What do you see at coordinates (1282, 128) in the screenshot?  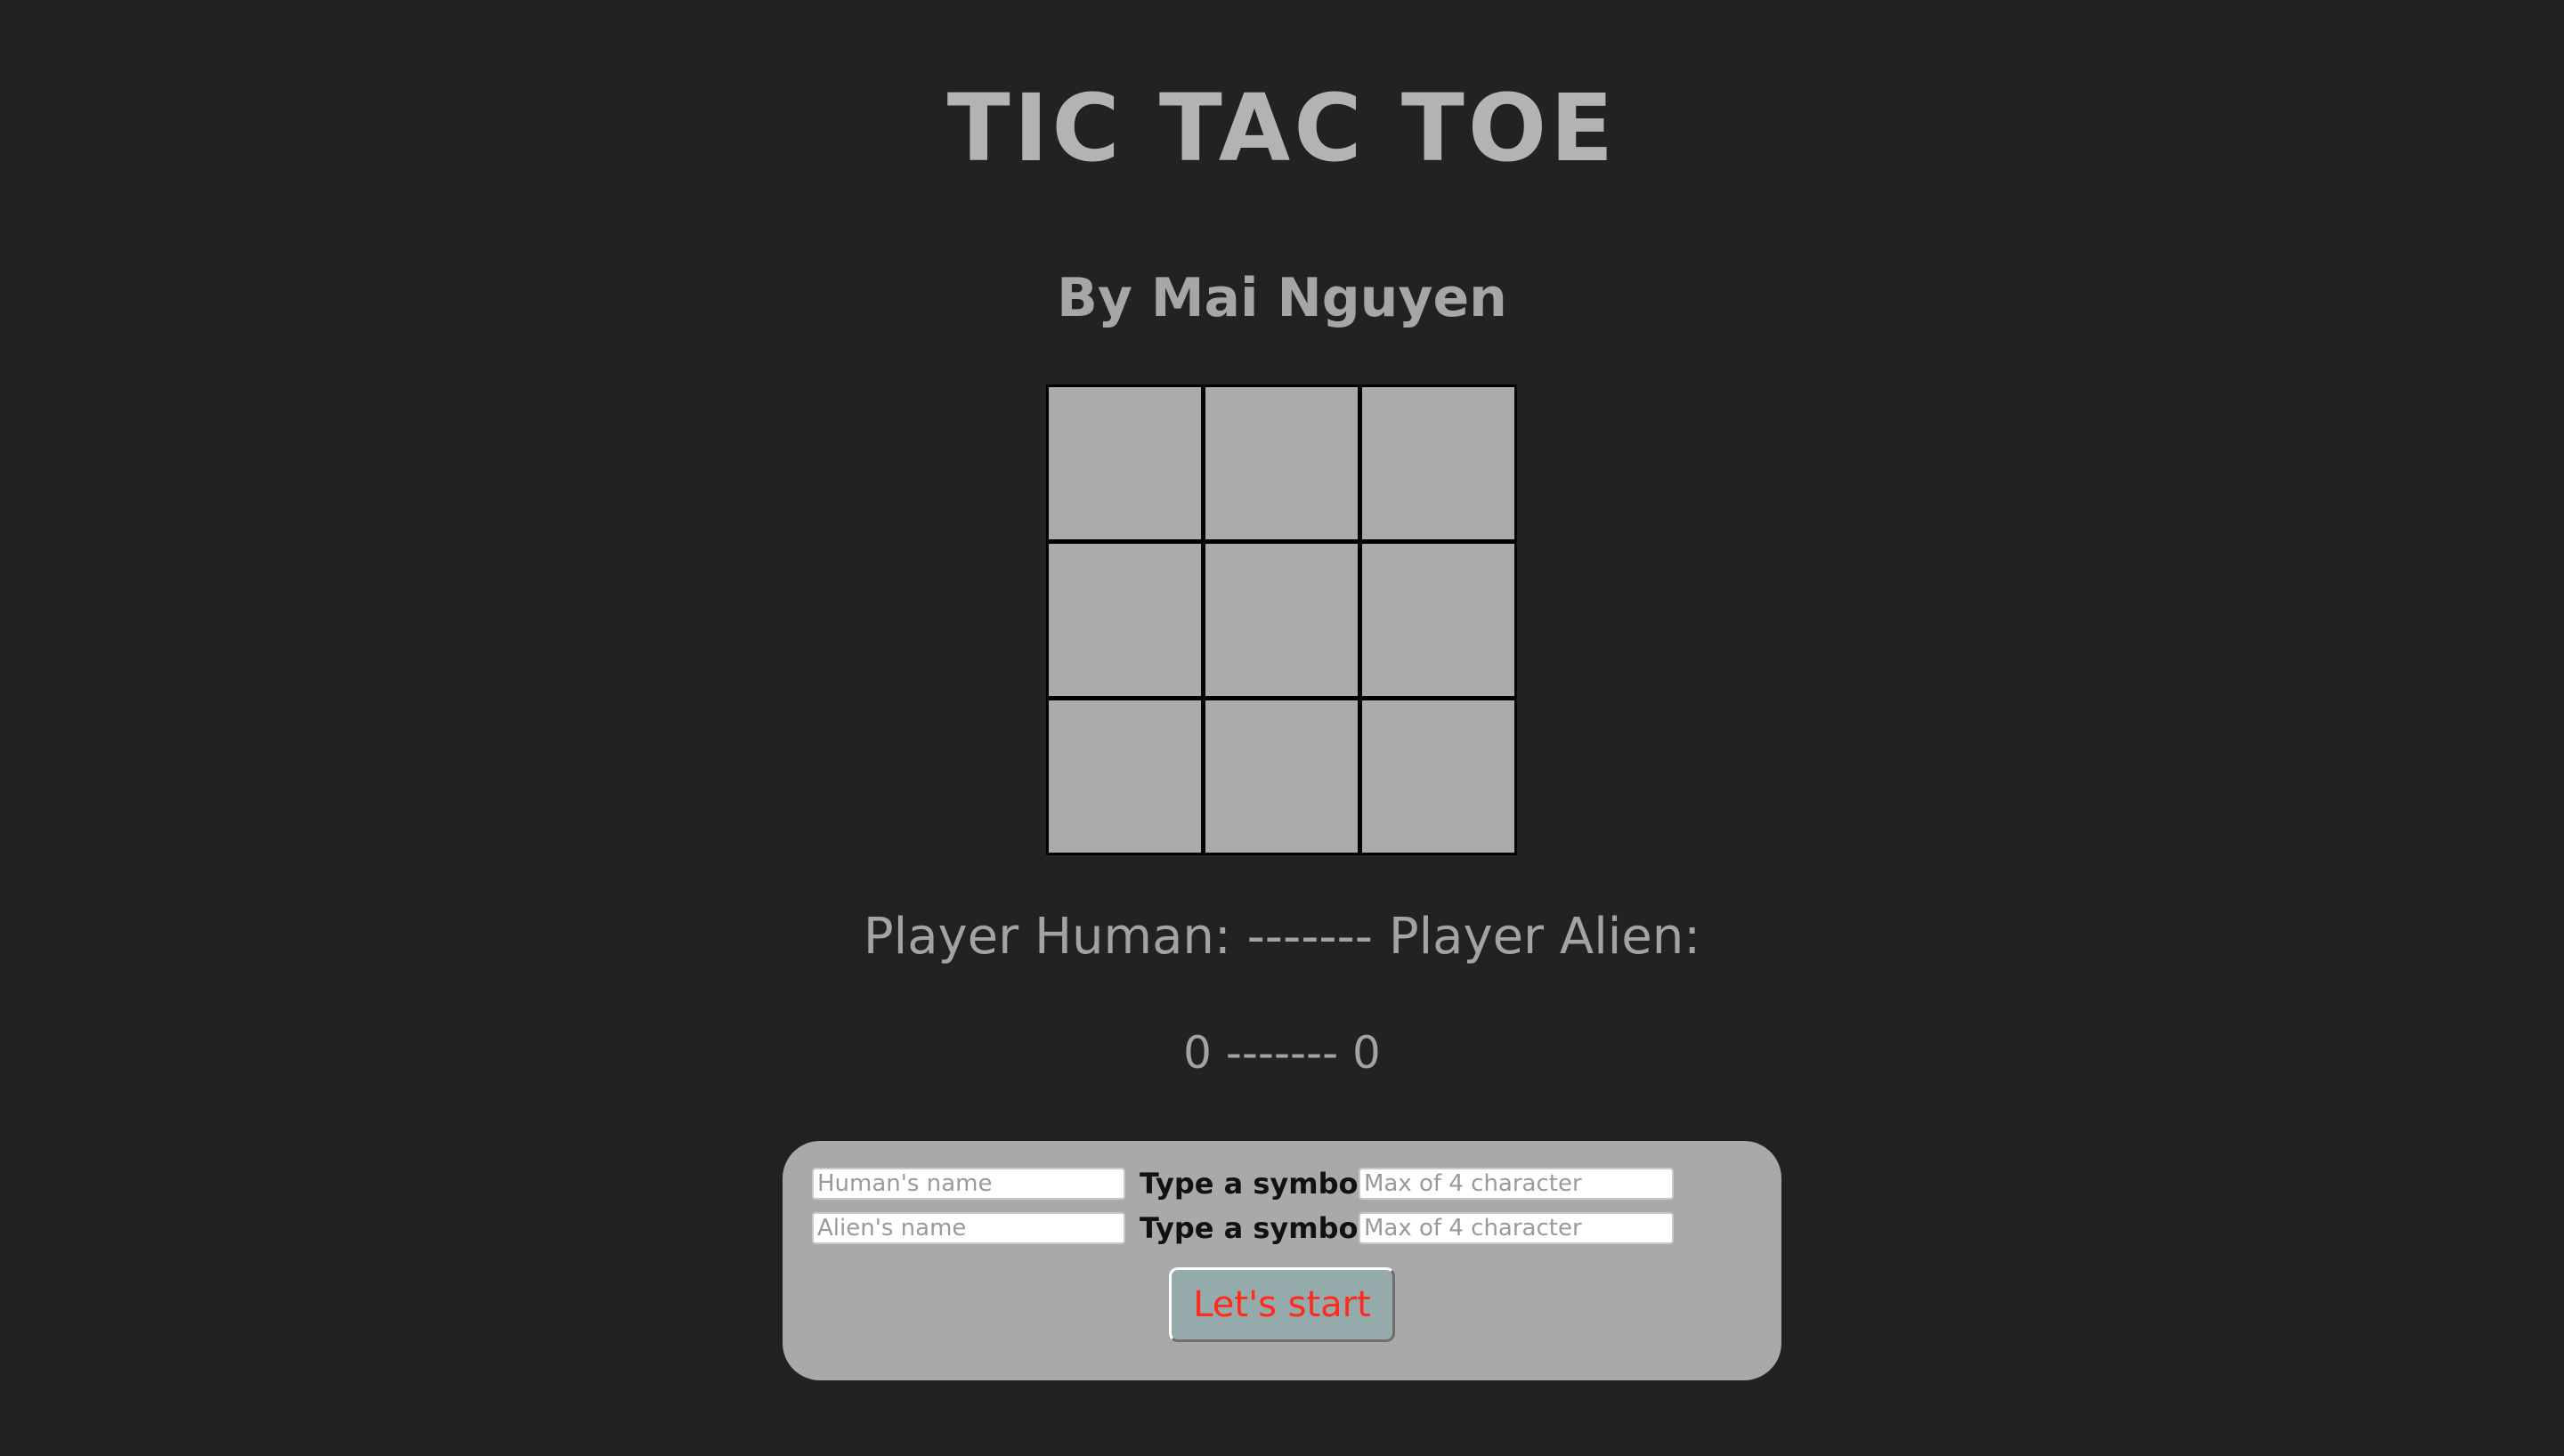 I see `game-title: TIC TAC TOE` at bounding box center [1282, 128].